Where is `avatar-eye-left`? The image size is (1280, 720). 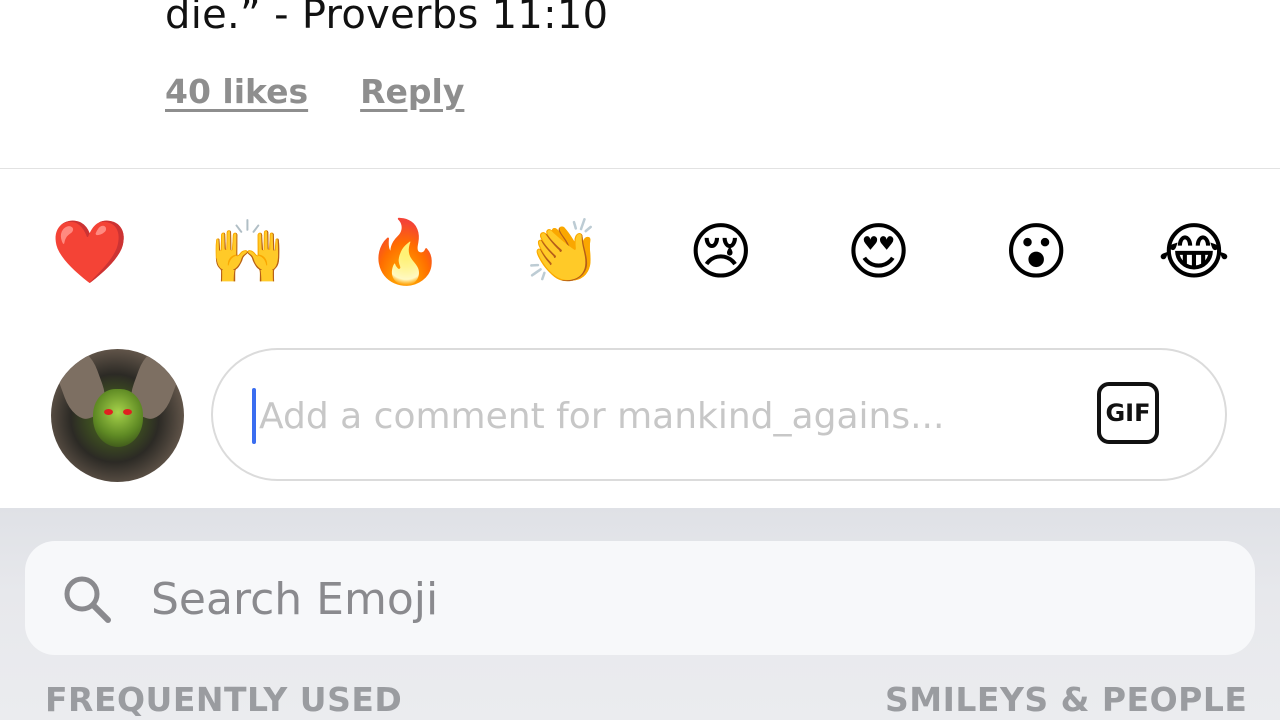 avatar-eye-left is located at coordinates (108, 412).